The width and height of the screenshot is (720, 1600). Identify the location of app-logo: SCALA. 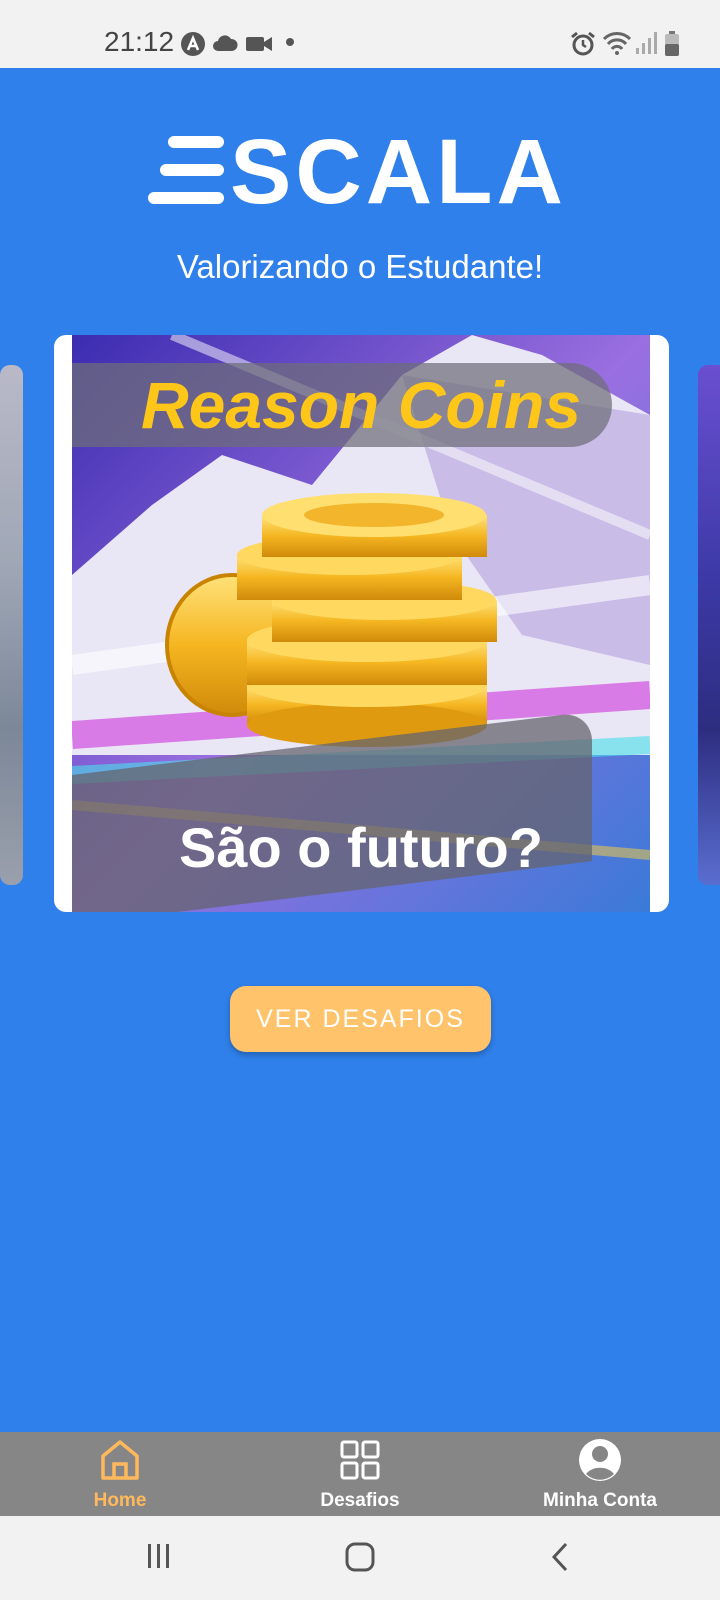
(363, 172).